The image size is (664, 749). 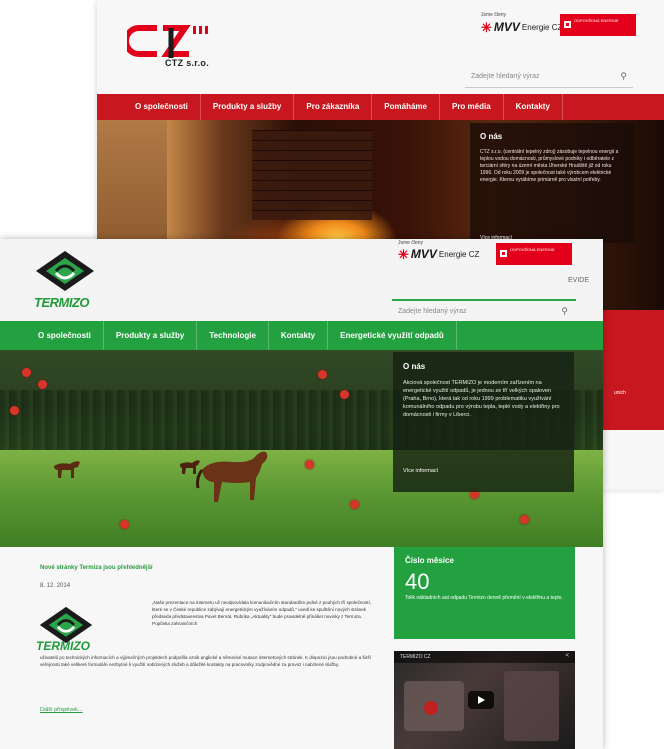 What do you see at coordinates (578, 280) in the screenshot?
I see `evide-link: EVIDE` at bounding box center [578, 280].